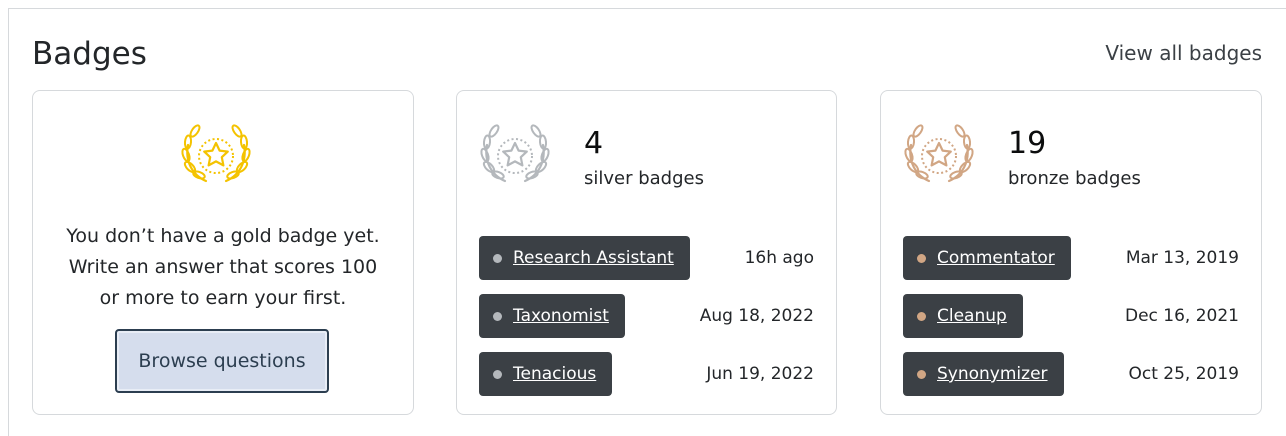 The image size is (1286, 436). Describe the element at coordinates (594, 143) in the screenshot. I see `silver-badge-count: 4` at that location.